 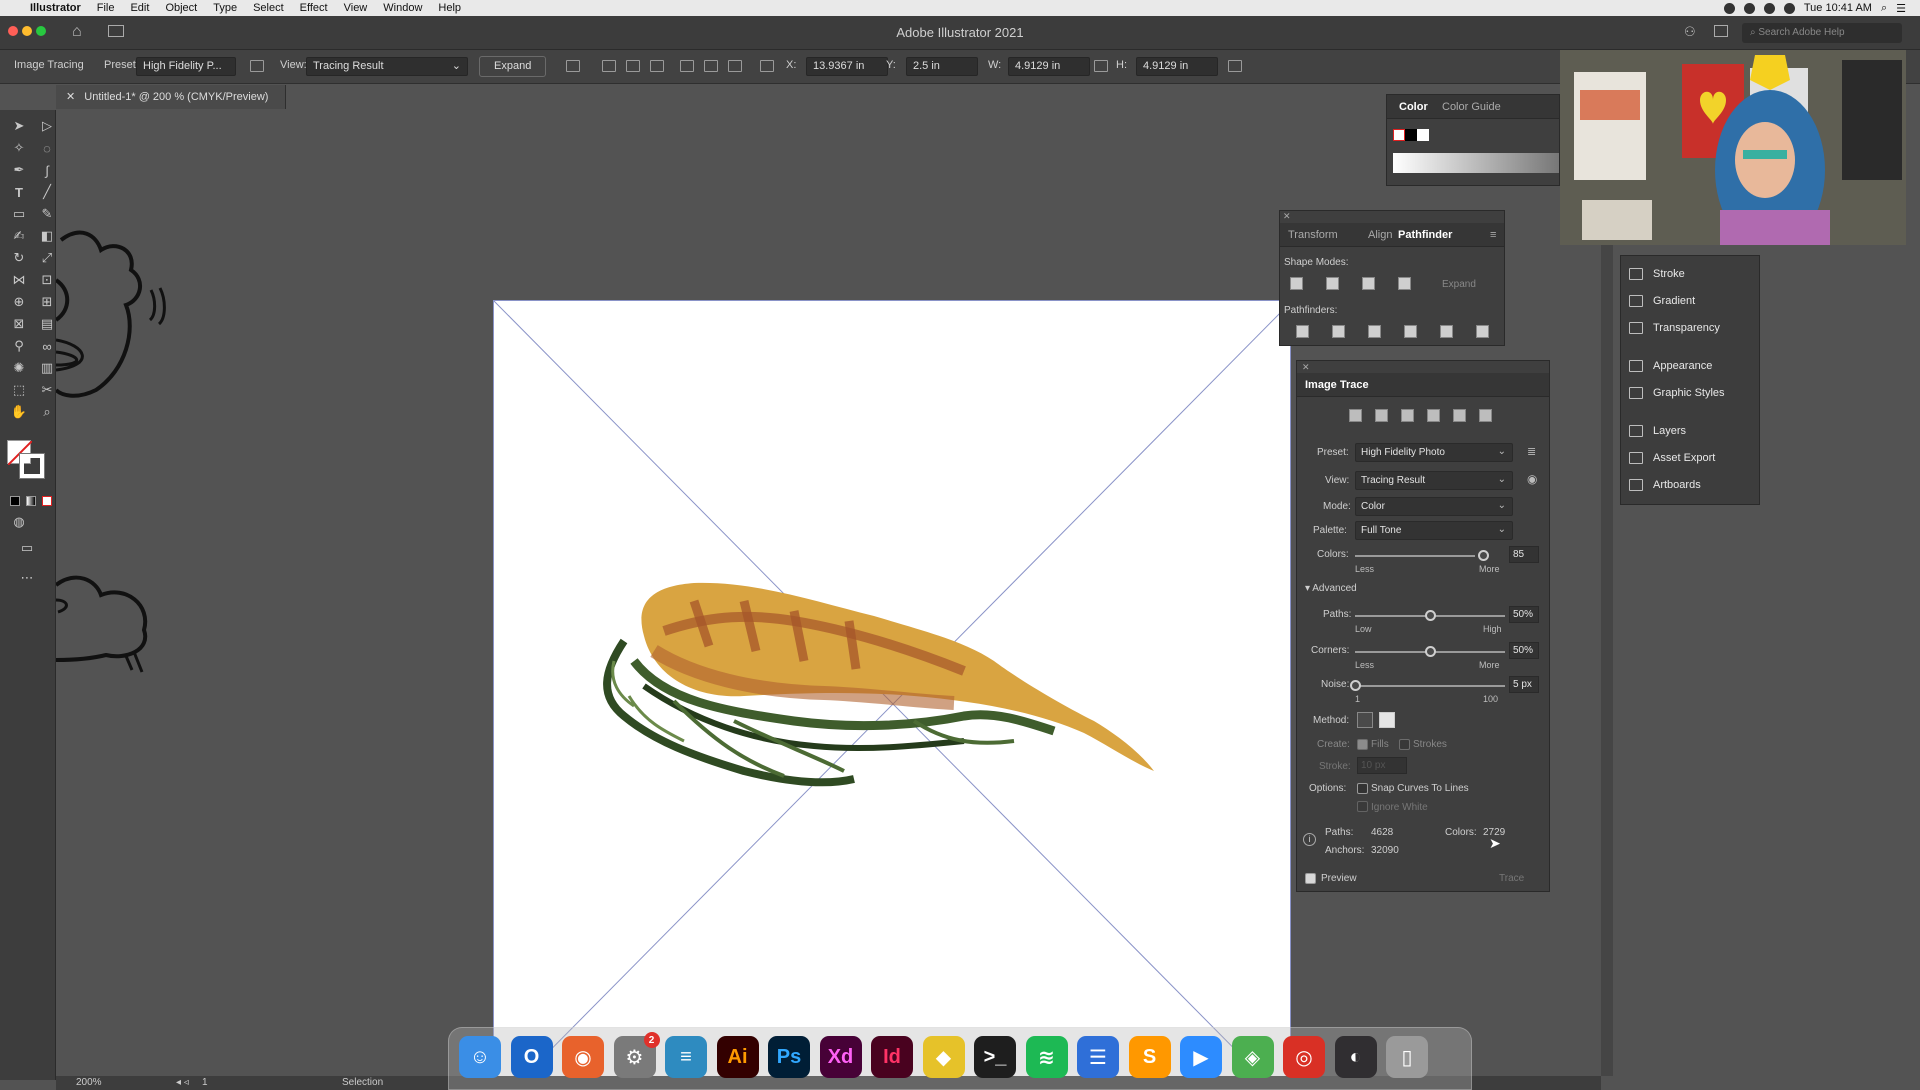 What do you see at coordinates (1822, 33) in the screenshot?
I see `help-search-input: ⌕ Search Adobe Help` at bounding box center [1822, 33].